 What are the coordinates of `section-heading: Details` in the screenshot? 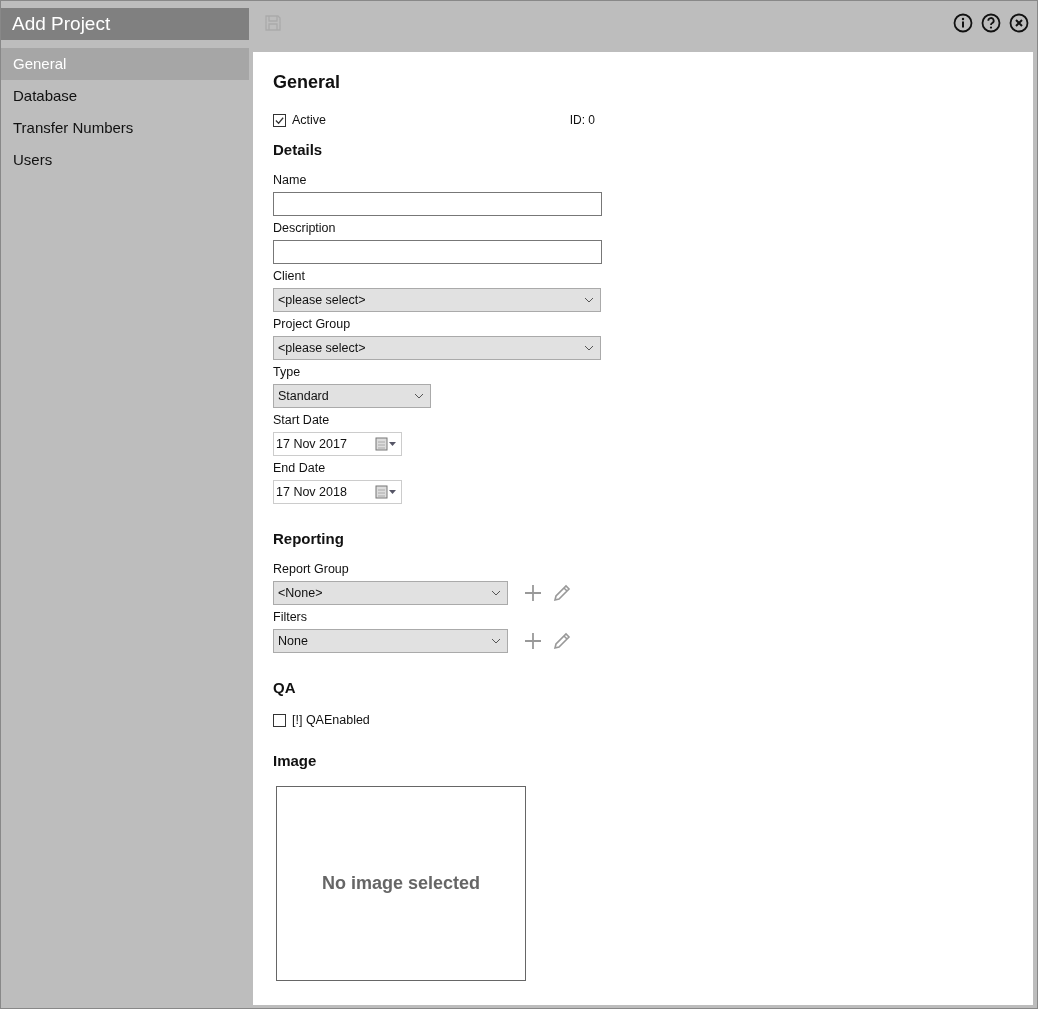 It's located at (298, 149).